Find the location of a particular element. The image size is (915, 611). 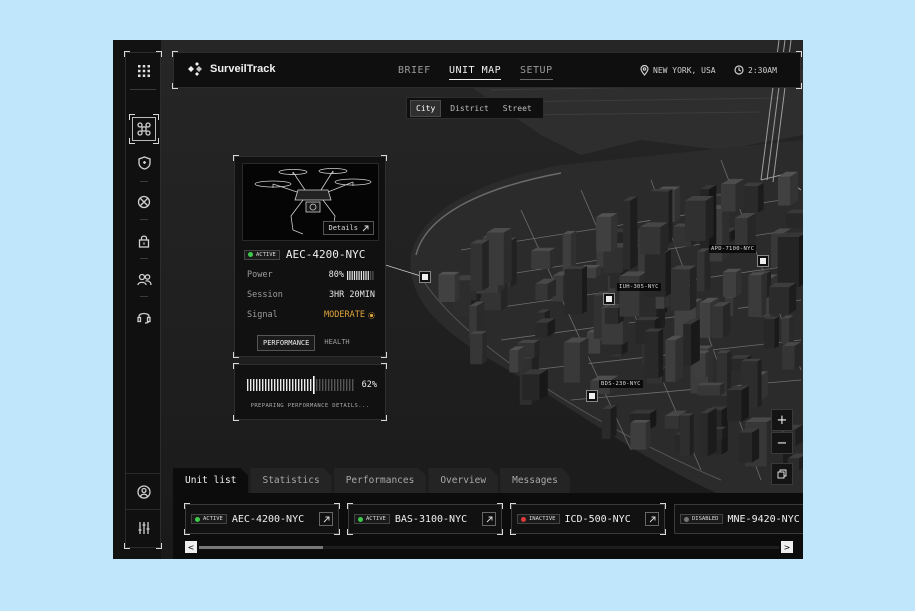

scroll-right-button: > is located at coordinates (787, 547).